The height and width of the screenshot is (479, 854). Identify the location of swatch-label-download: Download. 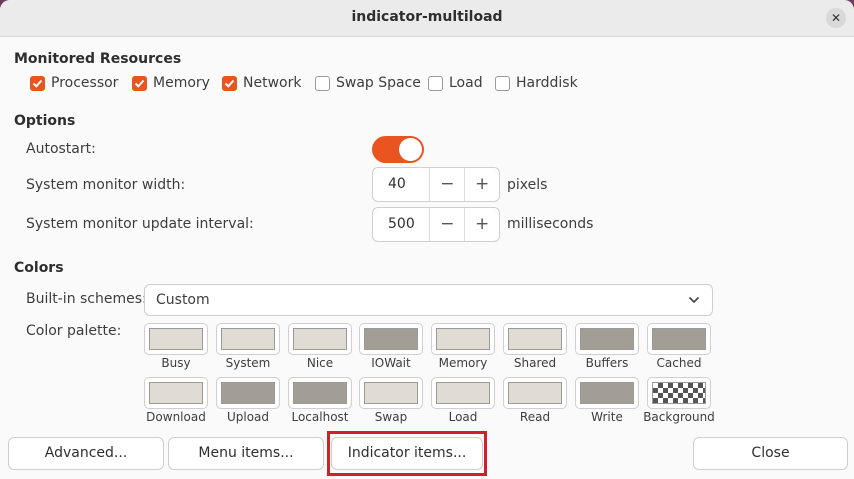
(176, 417).